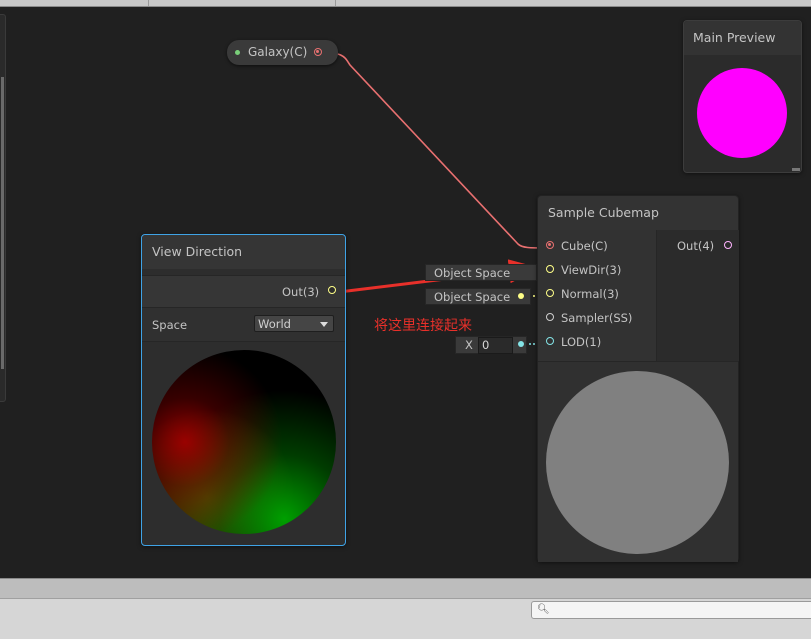  Describe the element at coordinates (584, 246) in the screenshot. I see `input-label-cube: Cube(C)` at that location.